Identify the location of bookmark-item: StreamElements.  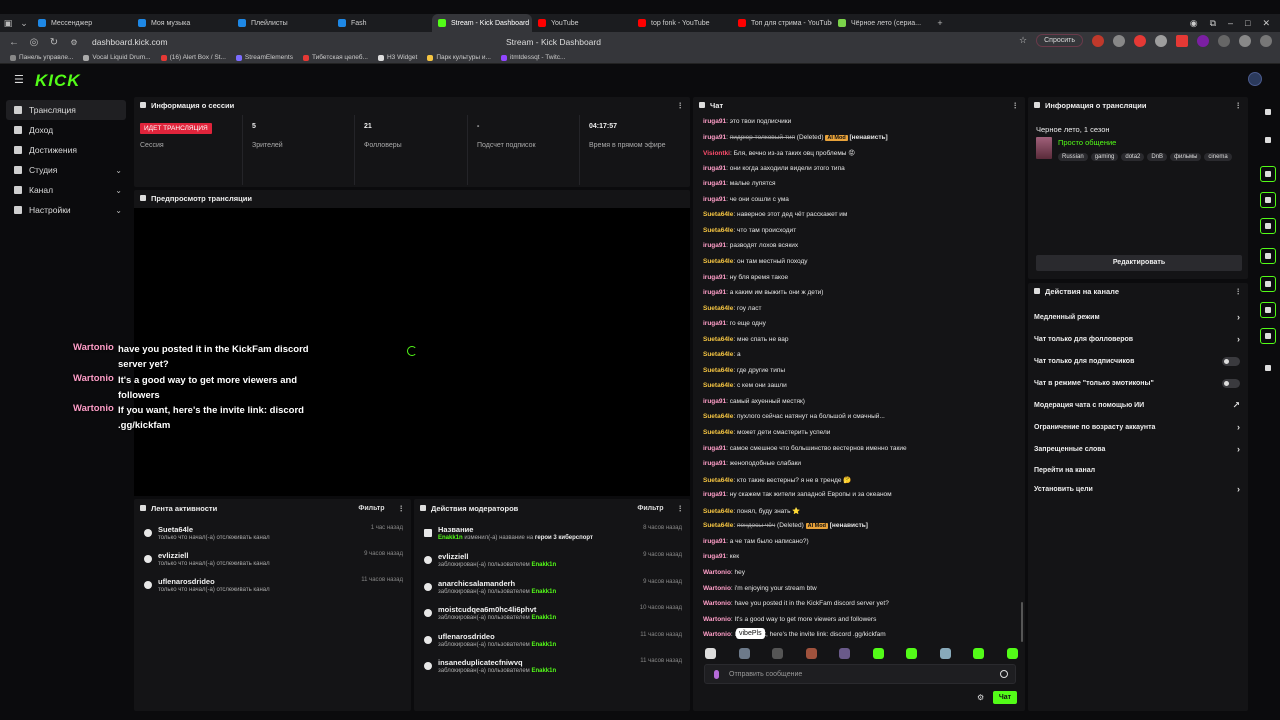
(264, 57).